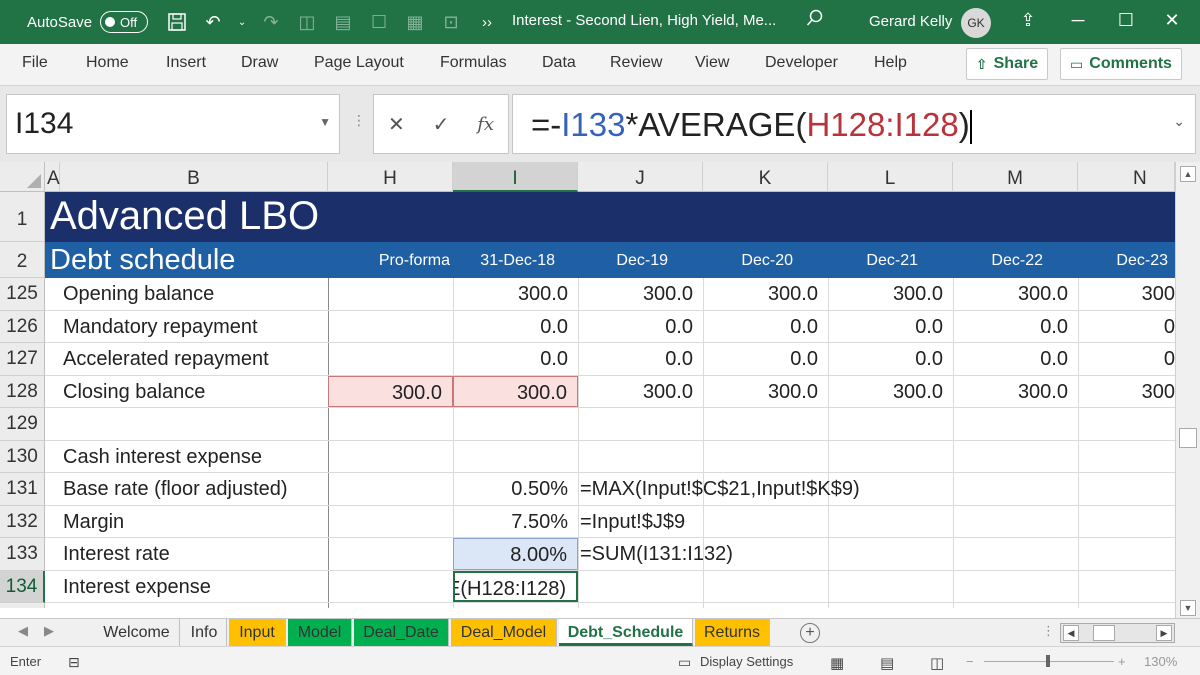  Describe the element at coordinates (271, 22) in the screenshot. I see `redo-icon: ↷` at that location.